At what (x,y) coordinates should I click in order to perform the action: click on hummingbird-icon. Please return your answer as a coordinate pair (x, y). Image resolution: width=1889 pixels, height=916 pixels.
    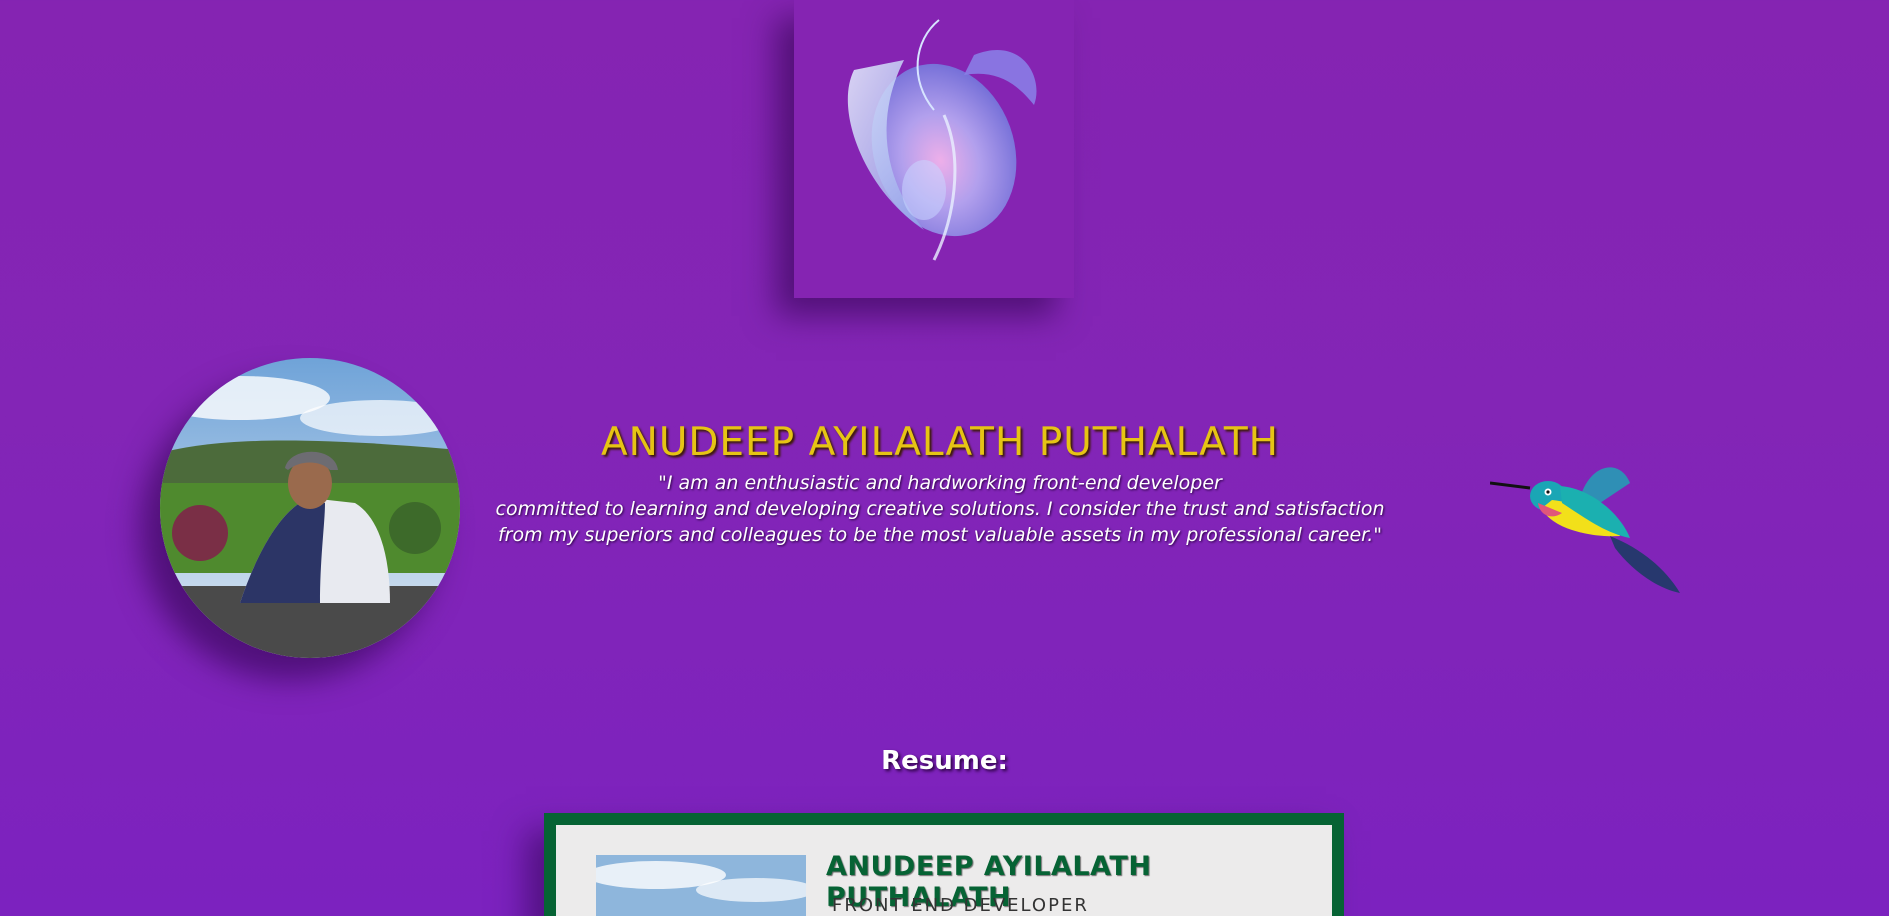
    Looking at the image, I should click on (1585, 530).